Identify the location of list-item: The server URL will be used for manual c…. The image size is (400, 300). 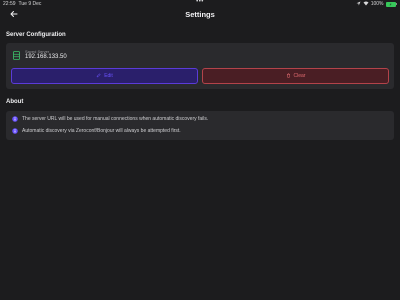
(110, 119).